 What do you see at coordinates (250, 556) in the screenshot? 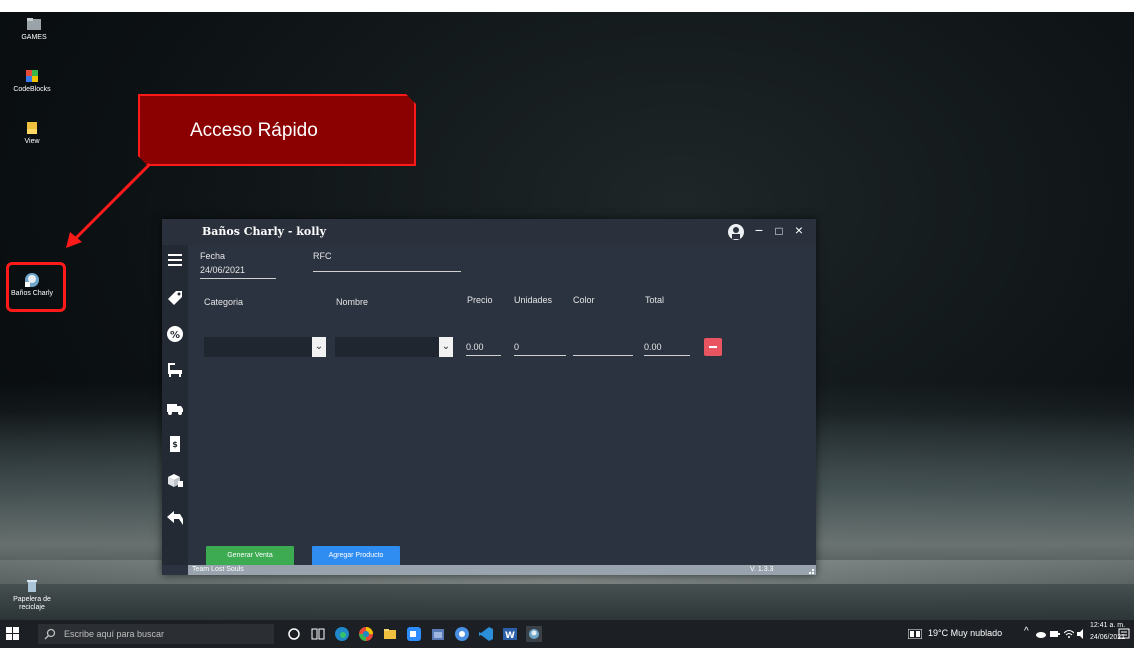
I see `generar-venta-button: Generar Venta` at bounding box center [250, 556].